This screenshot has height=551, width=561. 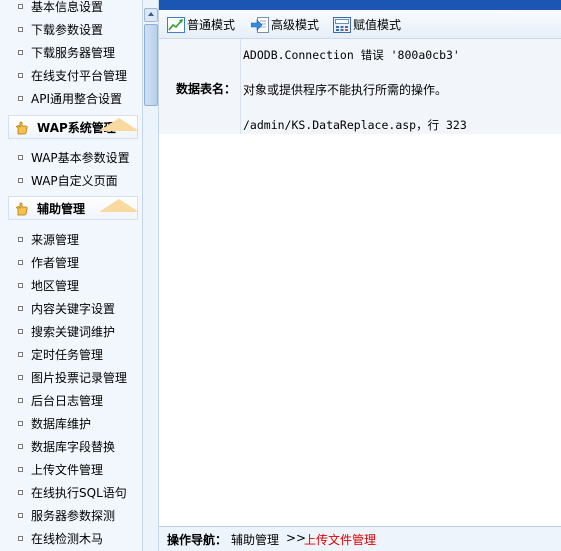 I want to click on sidebar-item-content-keywords: 内容关键字设置, so click(x=66, y=309).